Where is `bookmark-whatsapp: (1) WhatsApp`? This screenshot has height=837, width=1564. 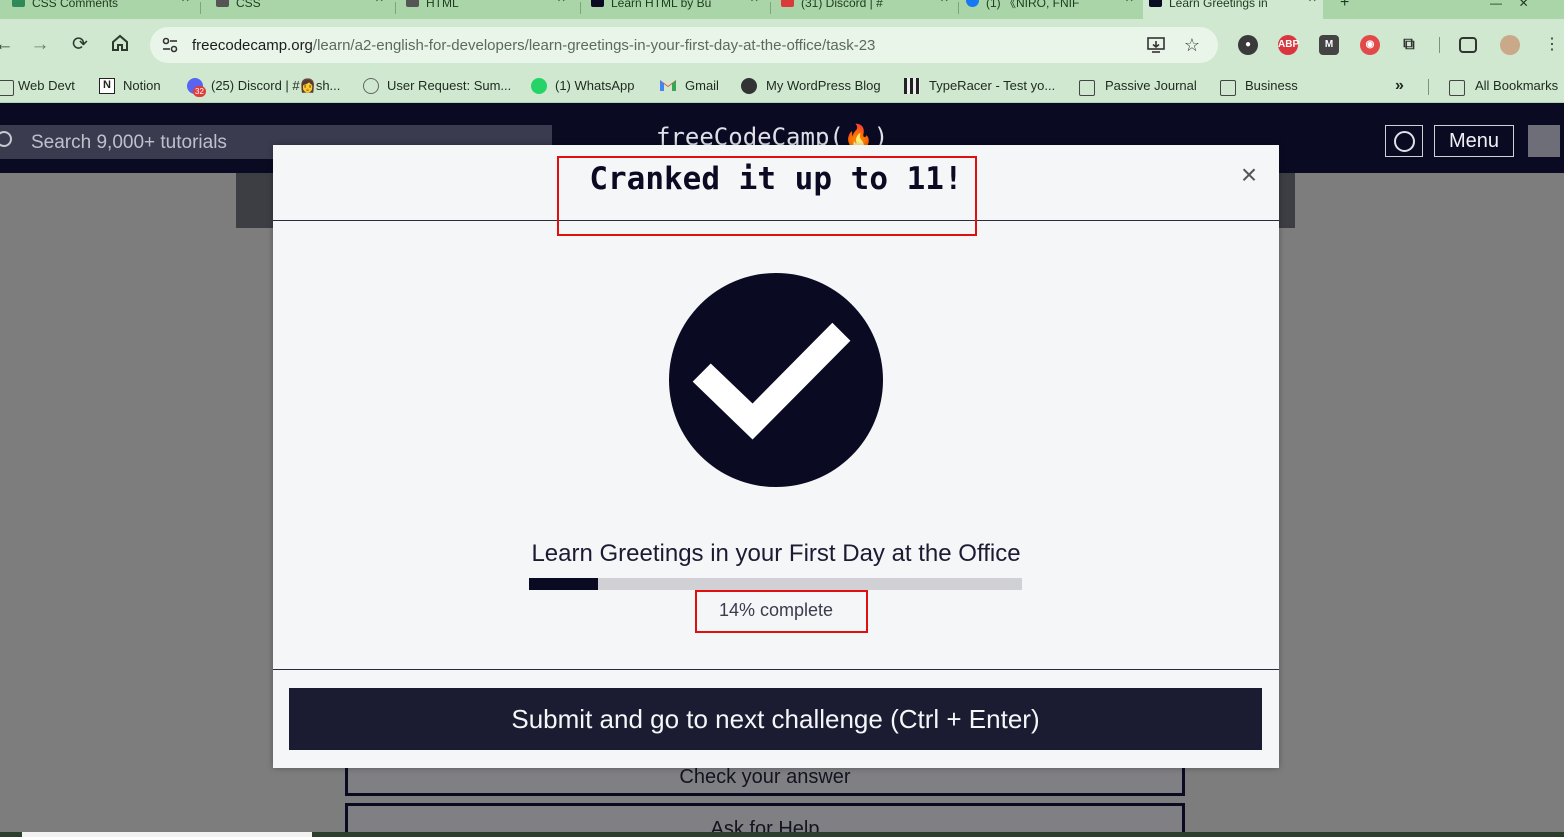
bookmark-whatsapp: (1) WhatsApp is located at coordinates (582, 87).